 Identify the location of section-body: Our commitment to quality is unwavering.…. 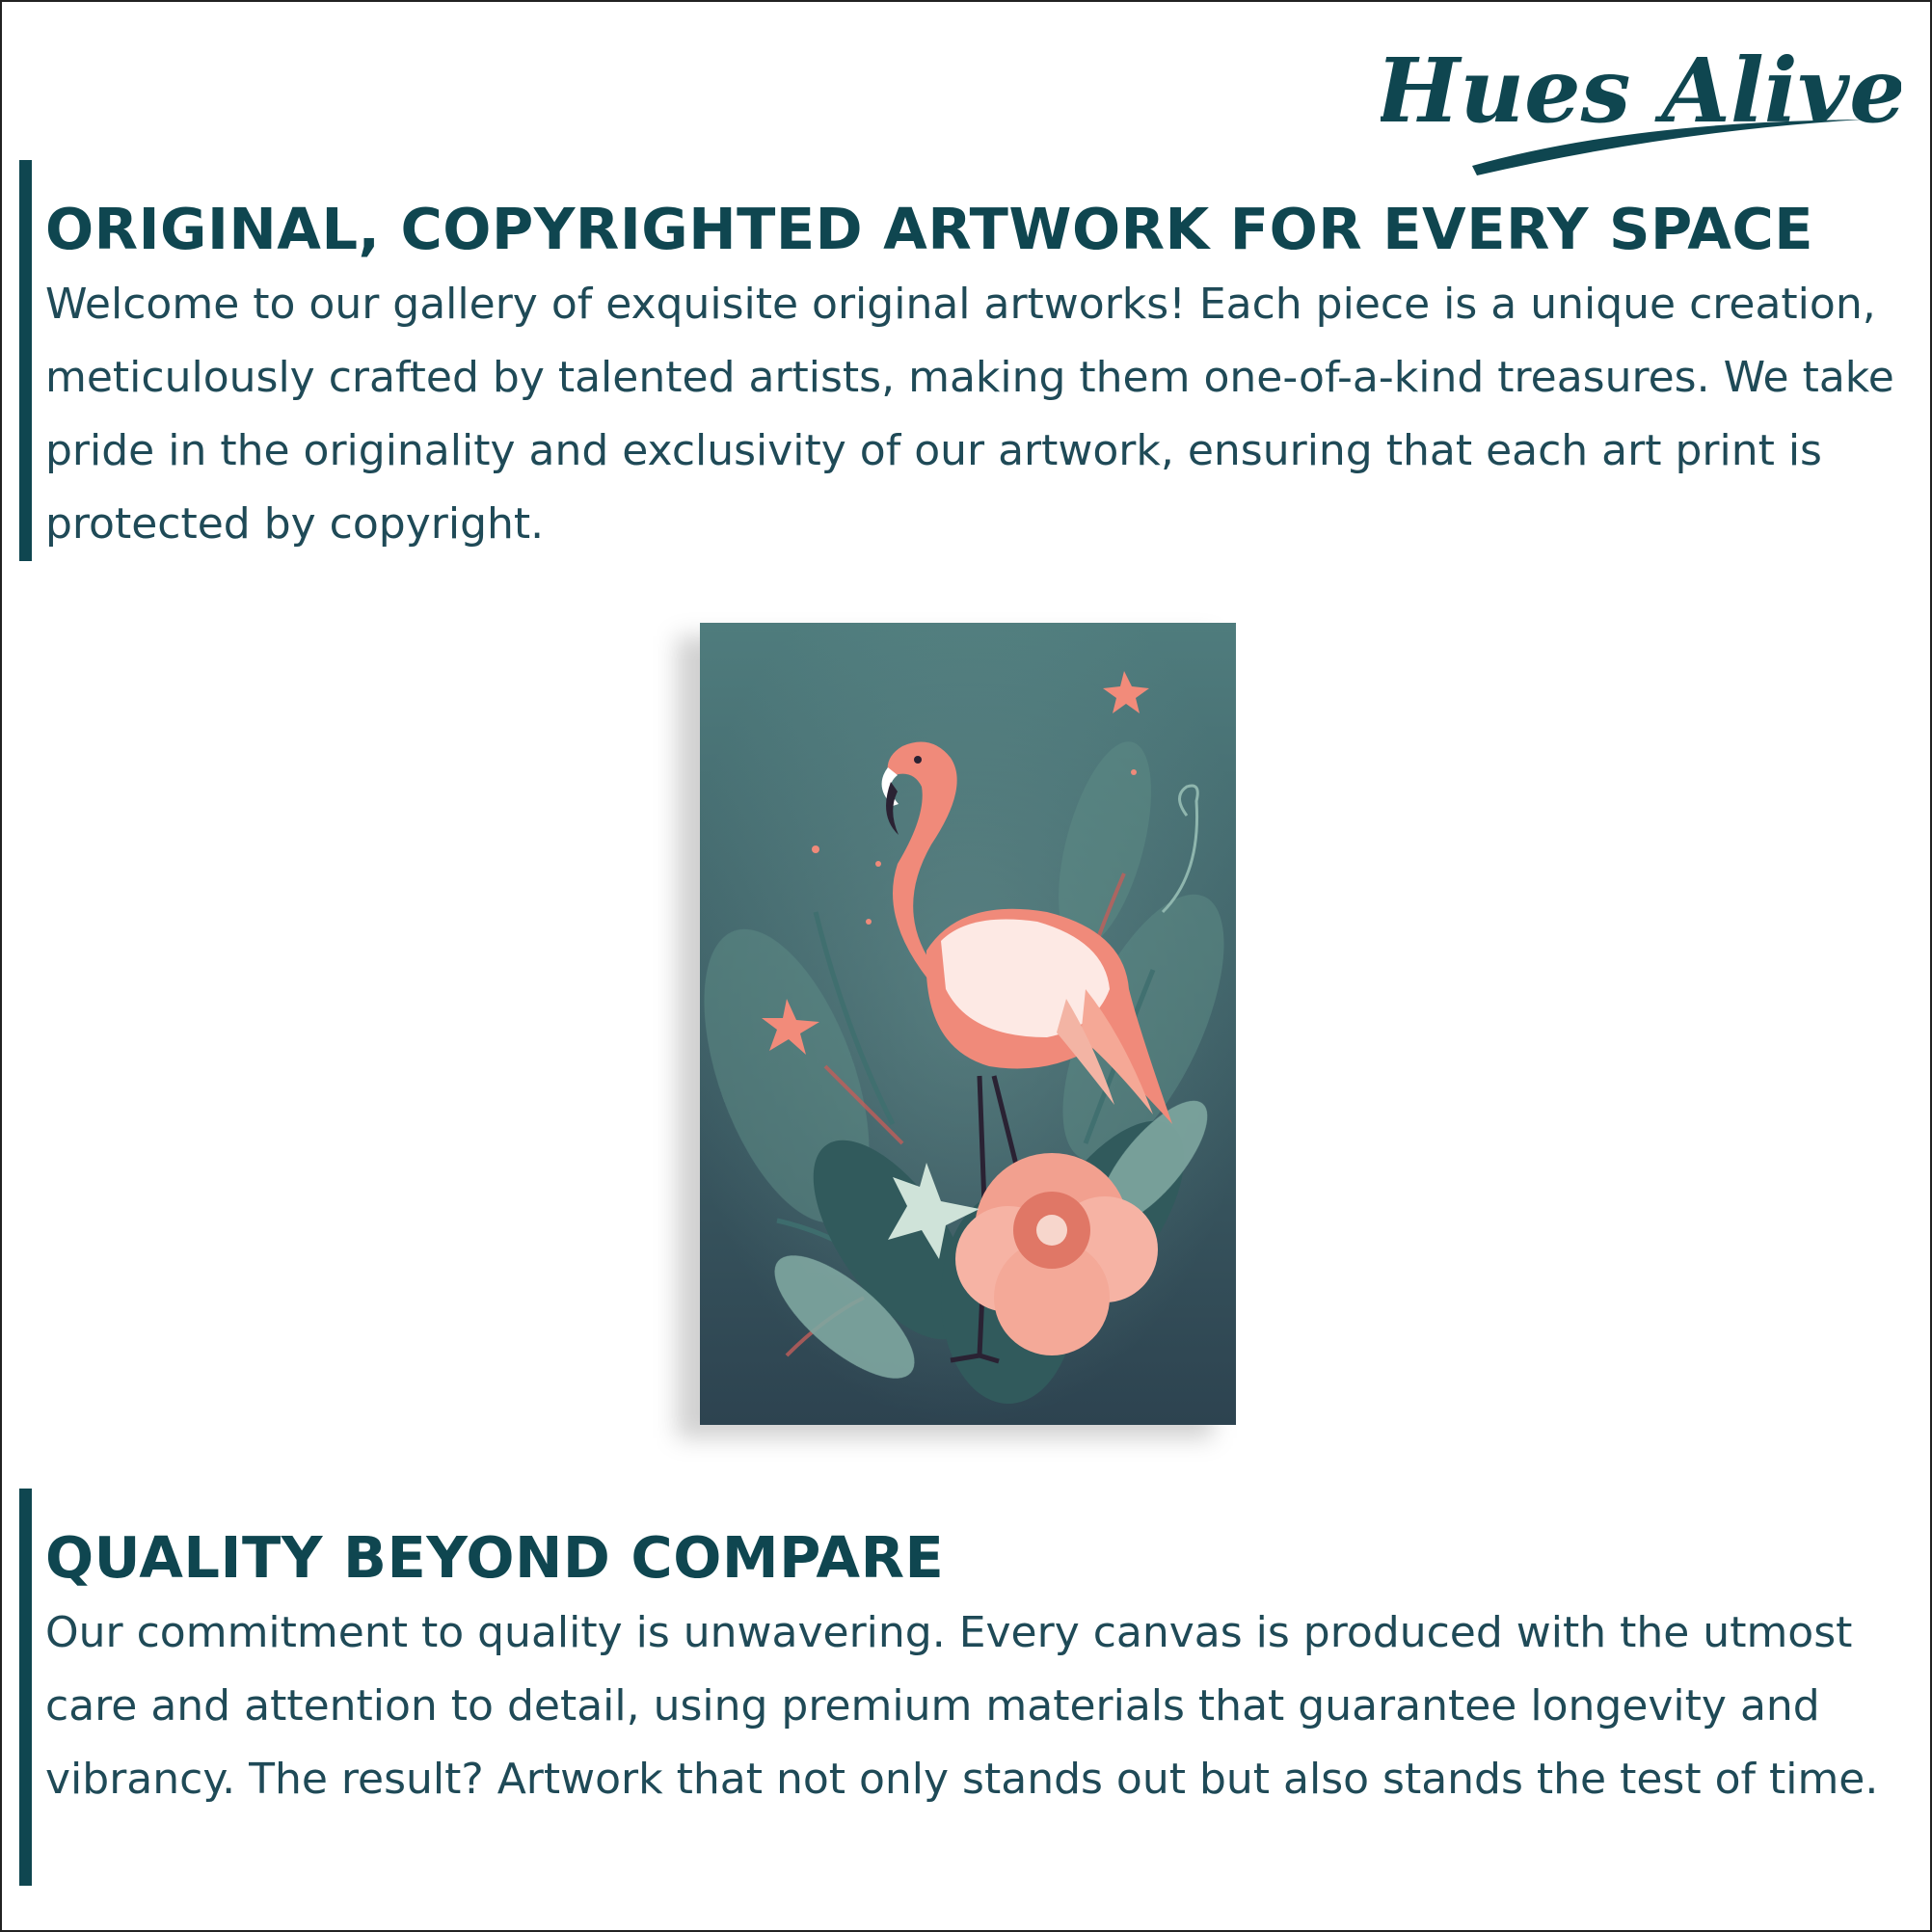
(962, 1706).